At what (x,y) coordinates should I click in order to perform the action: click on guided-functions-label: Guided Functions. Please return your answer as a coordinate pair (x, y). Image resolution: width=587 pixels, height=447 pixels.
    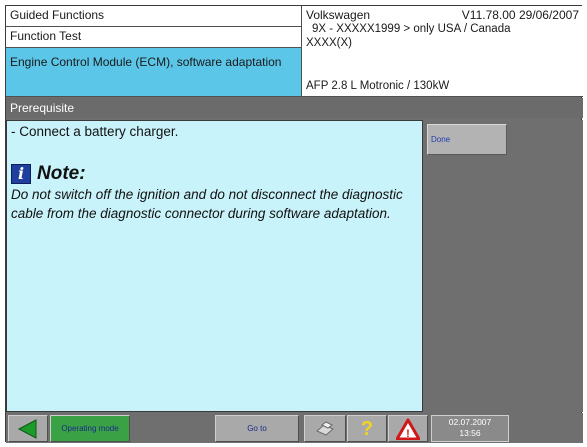
    Looking at the image, I should click on (57, 15).